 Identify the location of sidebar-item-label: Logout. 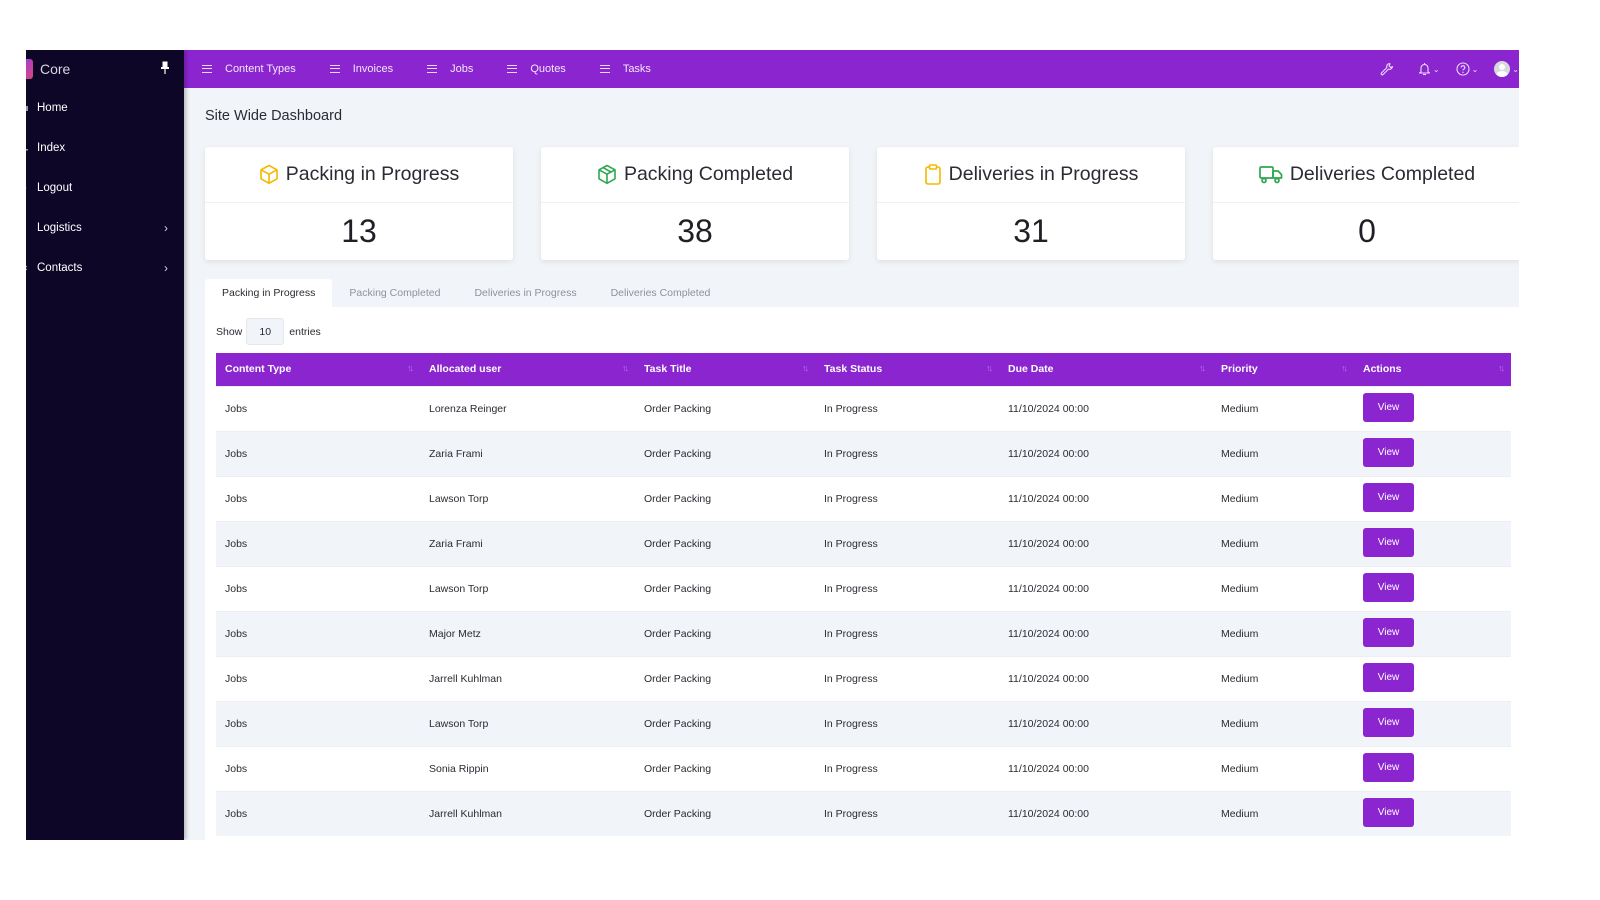
(55, 188).